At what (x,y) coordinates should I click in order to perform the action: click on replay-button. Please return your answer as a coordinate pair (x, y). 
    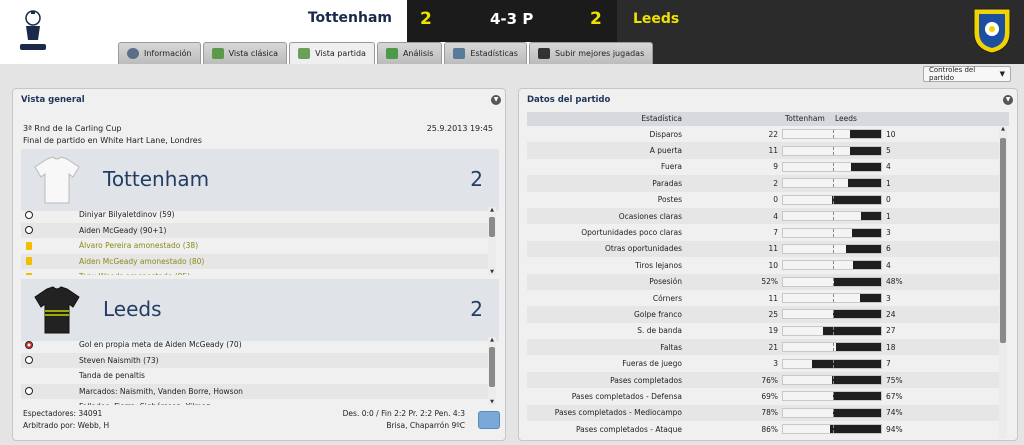
    Looking at the image, I should click on (489, 420).